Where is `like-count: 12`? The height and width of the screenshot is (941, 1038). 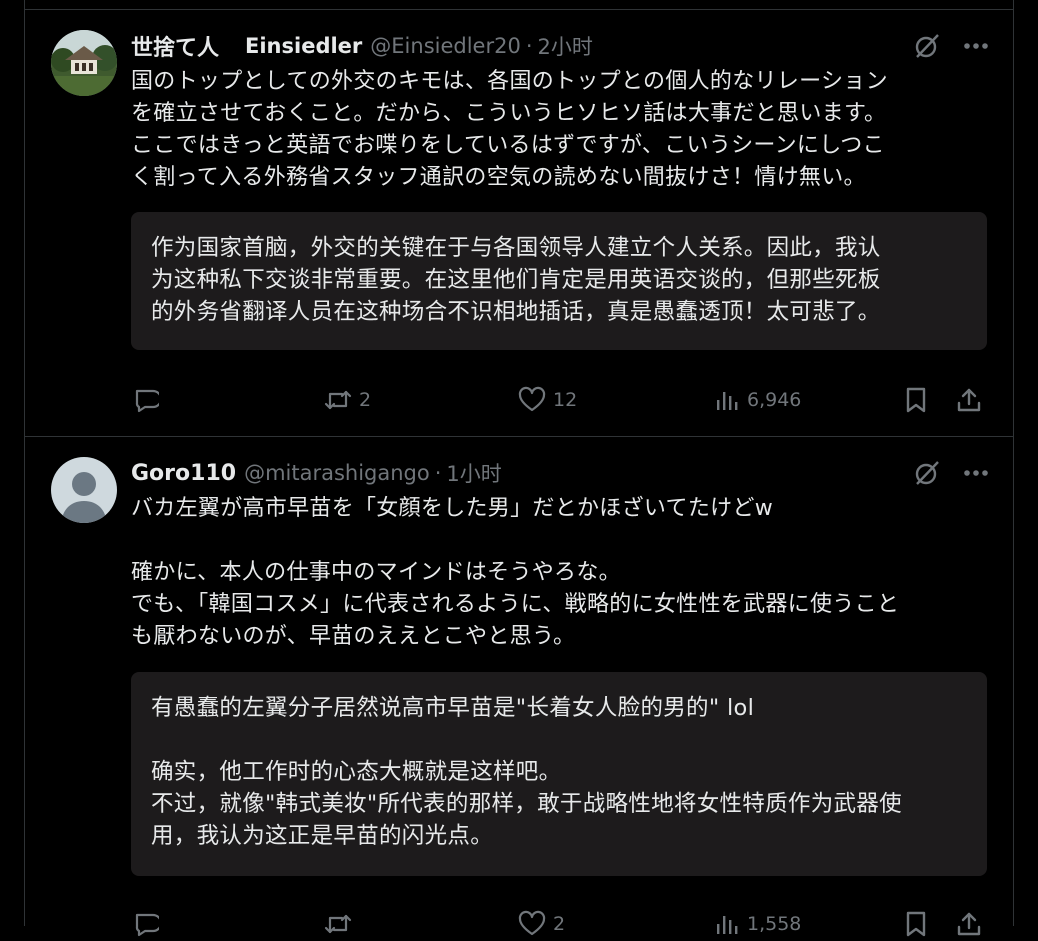 like-count: 12 is located at coordinates (565, 400).